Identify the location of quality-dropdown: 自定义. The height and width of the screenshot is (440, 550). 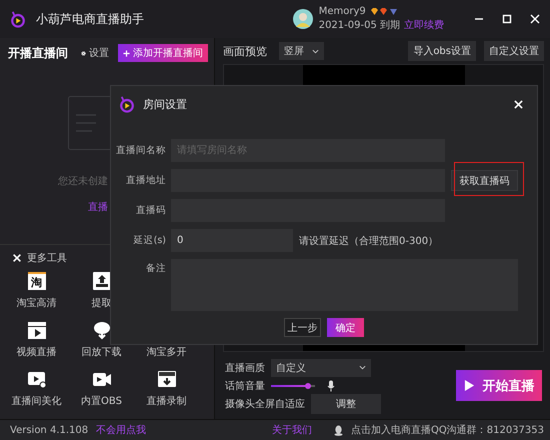
(321, 367).